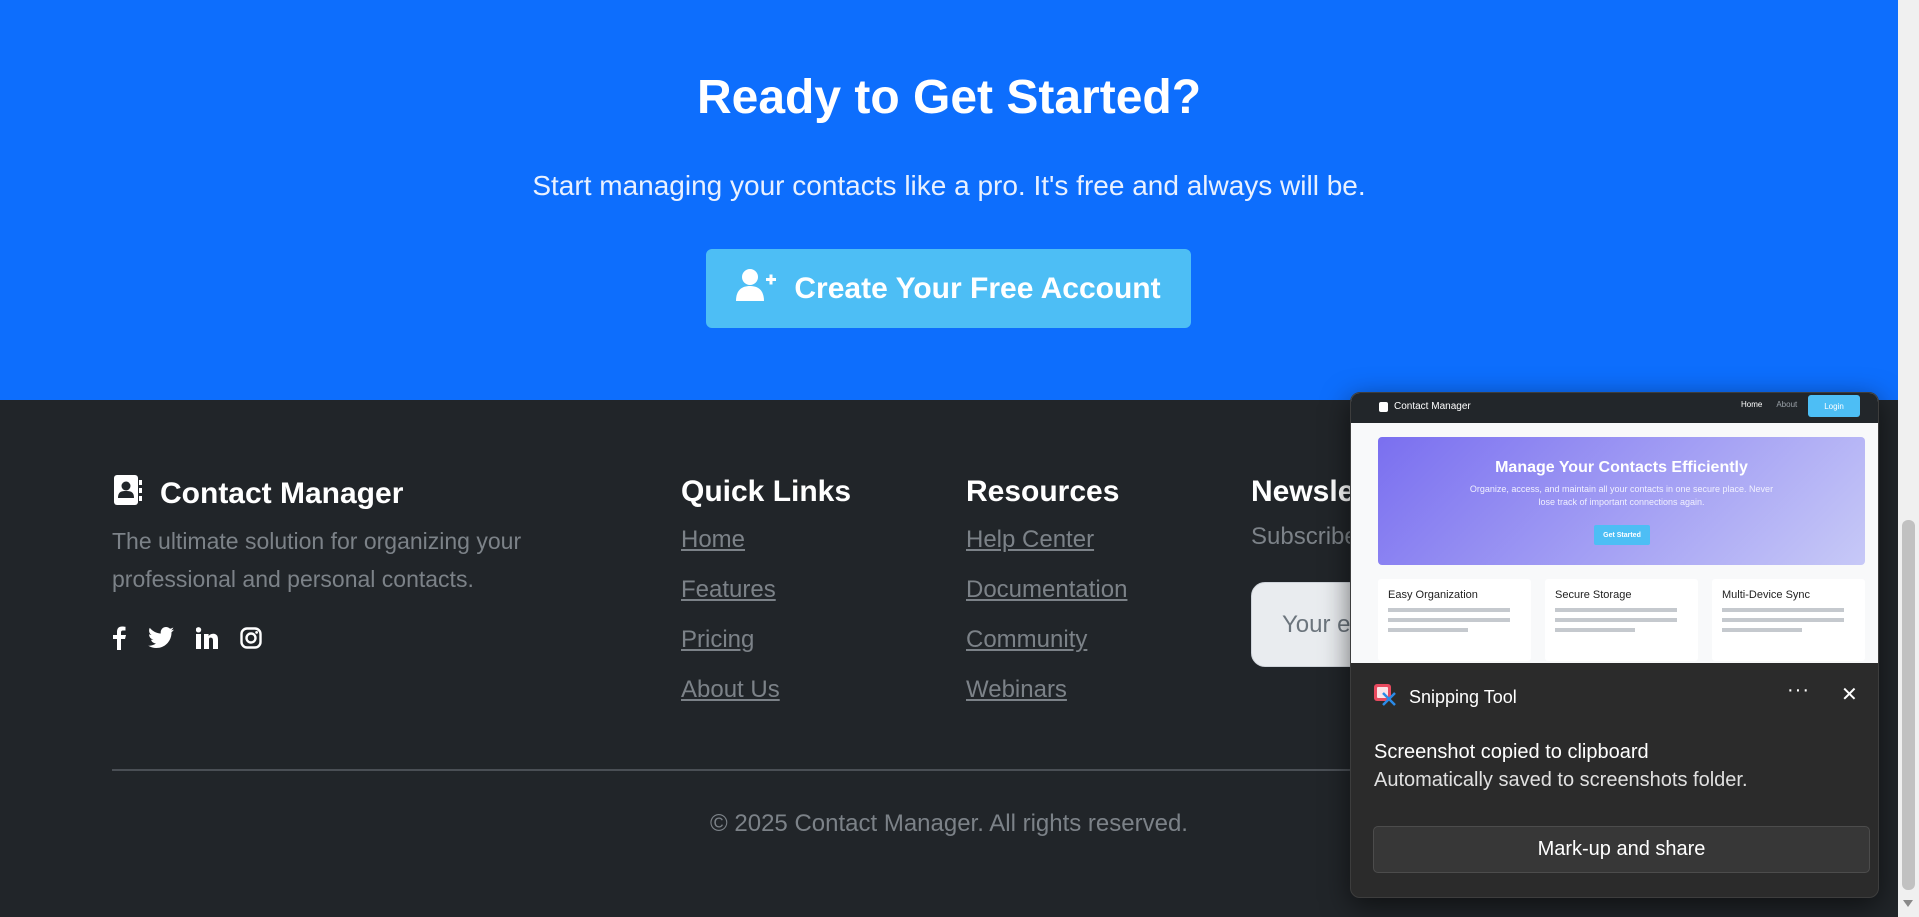 The height and width of the screenshot is (917, 1919). I want to click on cta-title: Ready to Get Started?, so click(949, 97).